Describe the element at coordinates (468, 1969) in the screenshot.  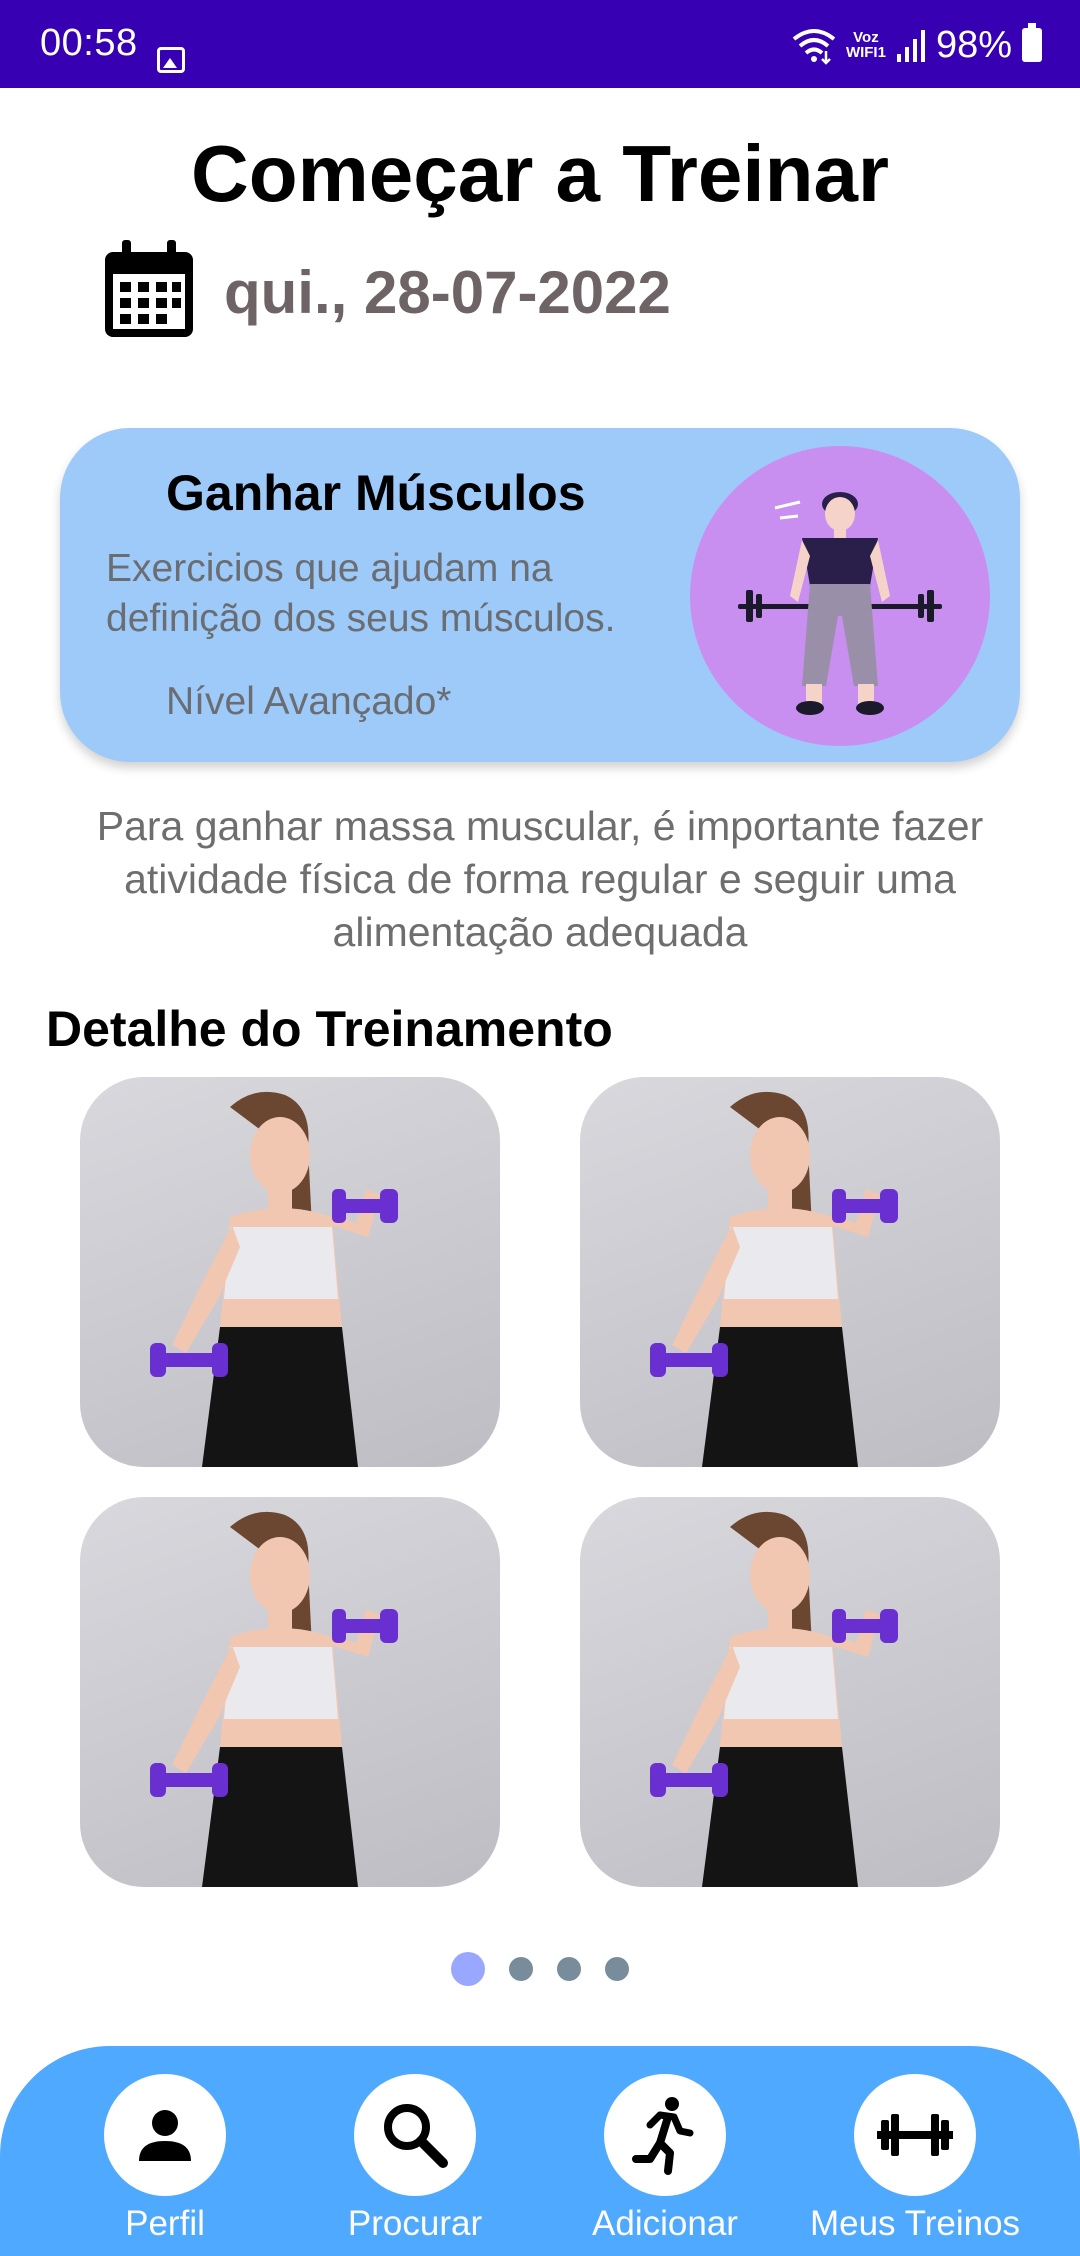
I see `page-dot-active` at that location.